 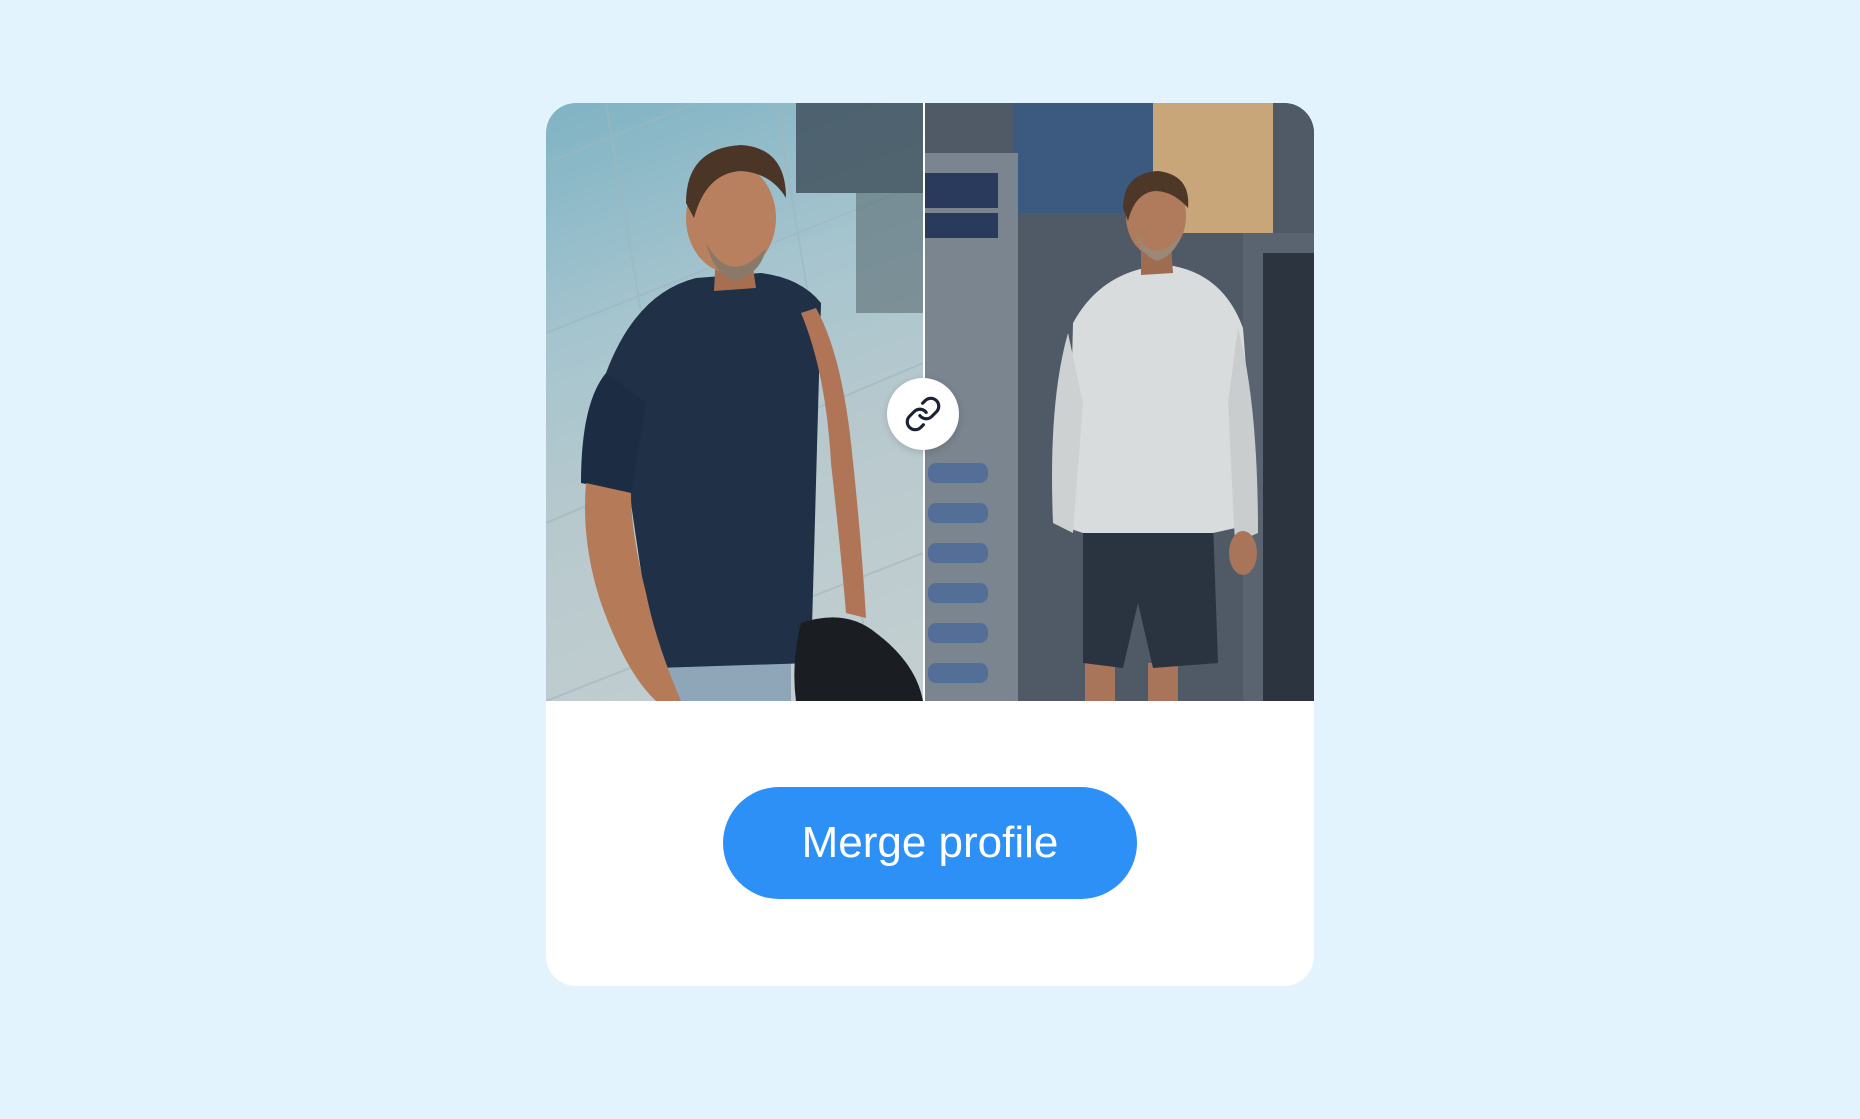 I want to click on left-person-illustration, so click(x=734, y=402).